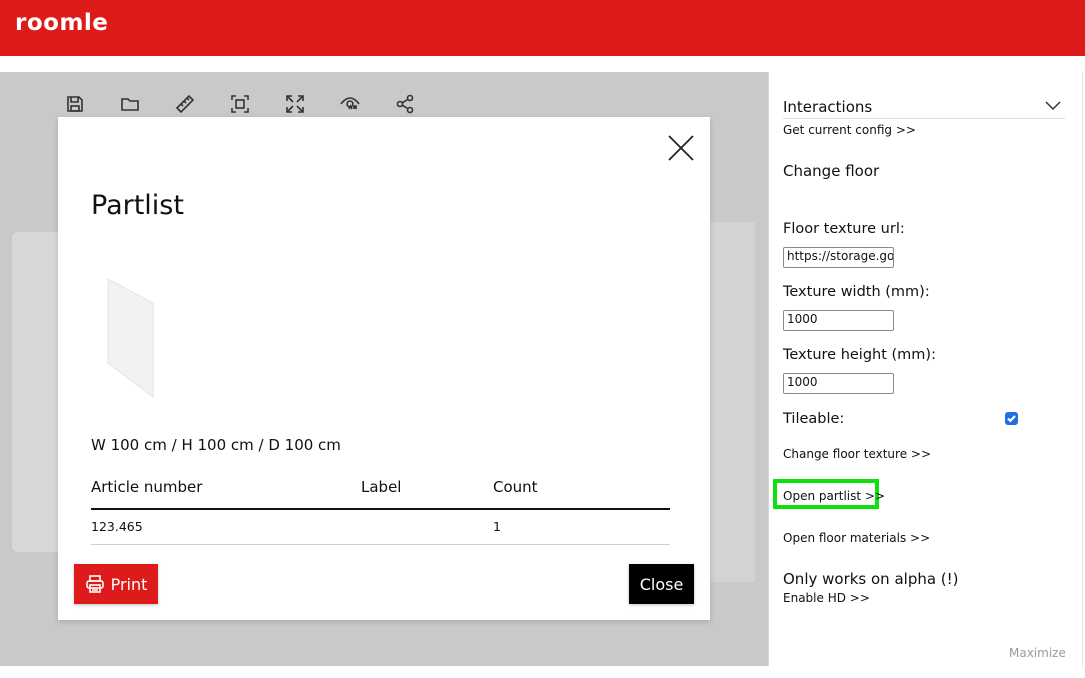  What do you see at coordinates (130, 104) in the screenshot?
I see `folder-icon` at bounding box center [130, 104].